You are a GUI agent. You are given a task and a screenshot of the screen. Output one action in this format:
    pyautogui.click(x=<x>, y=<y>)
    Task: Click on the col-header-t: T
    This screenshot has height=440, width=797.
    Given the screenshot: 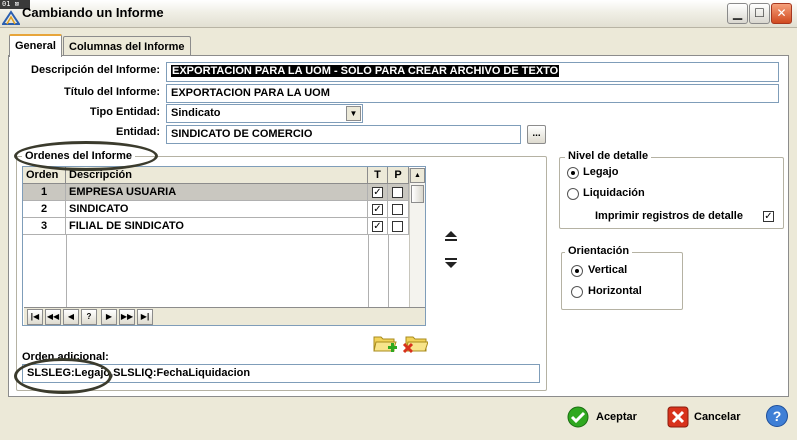 What is the action you would take?
    pyautogui.click(x=378, y=175)
    